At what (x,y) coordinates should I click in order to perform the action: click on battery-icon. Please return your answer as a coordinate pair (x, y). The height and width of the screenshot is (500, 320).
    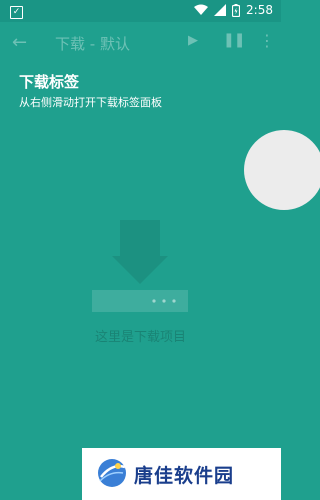
    Looking at the image, I should click on (236, 10).